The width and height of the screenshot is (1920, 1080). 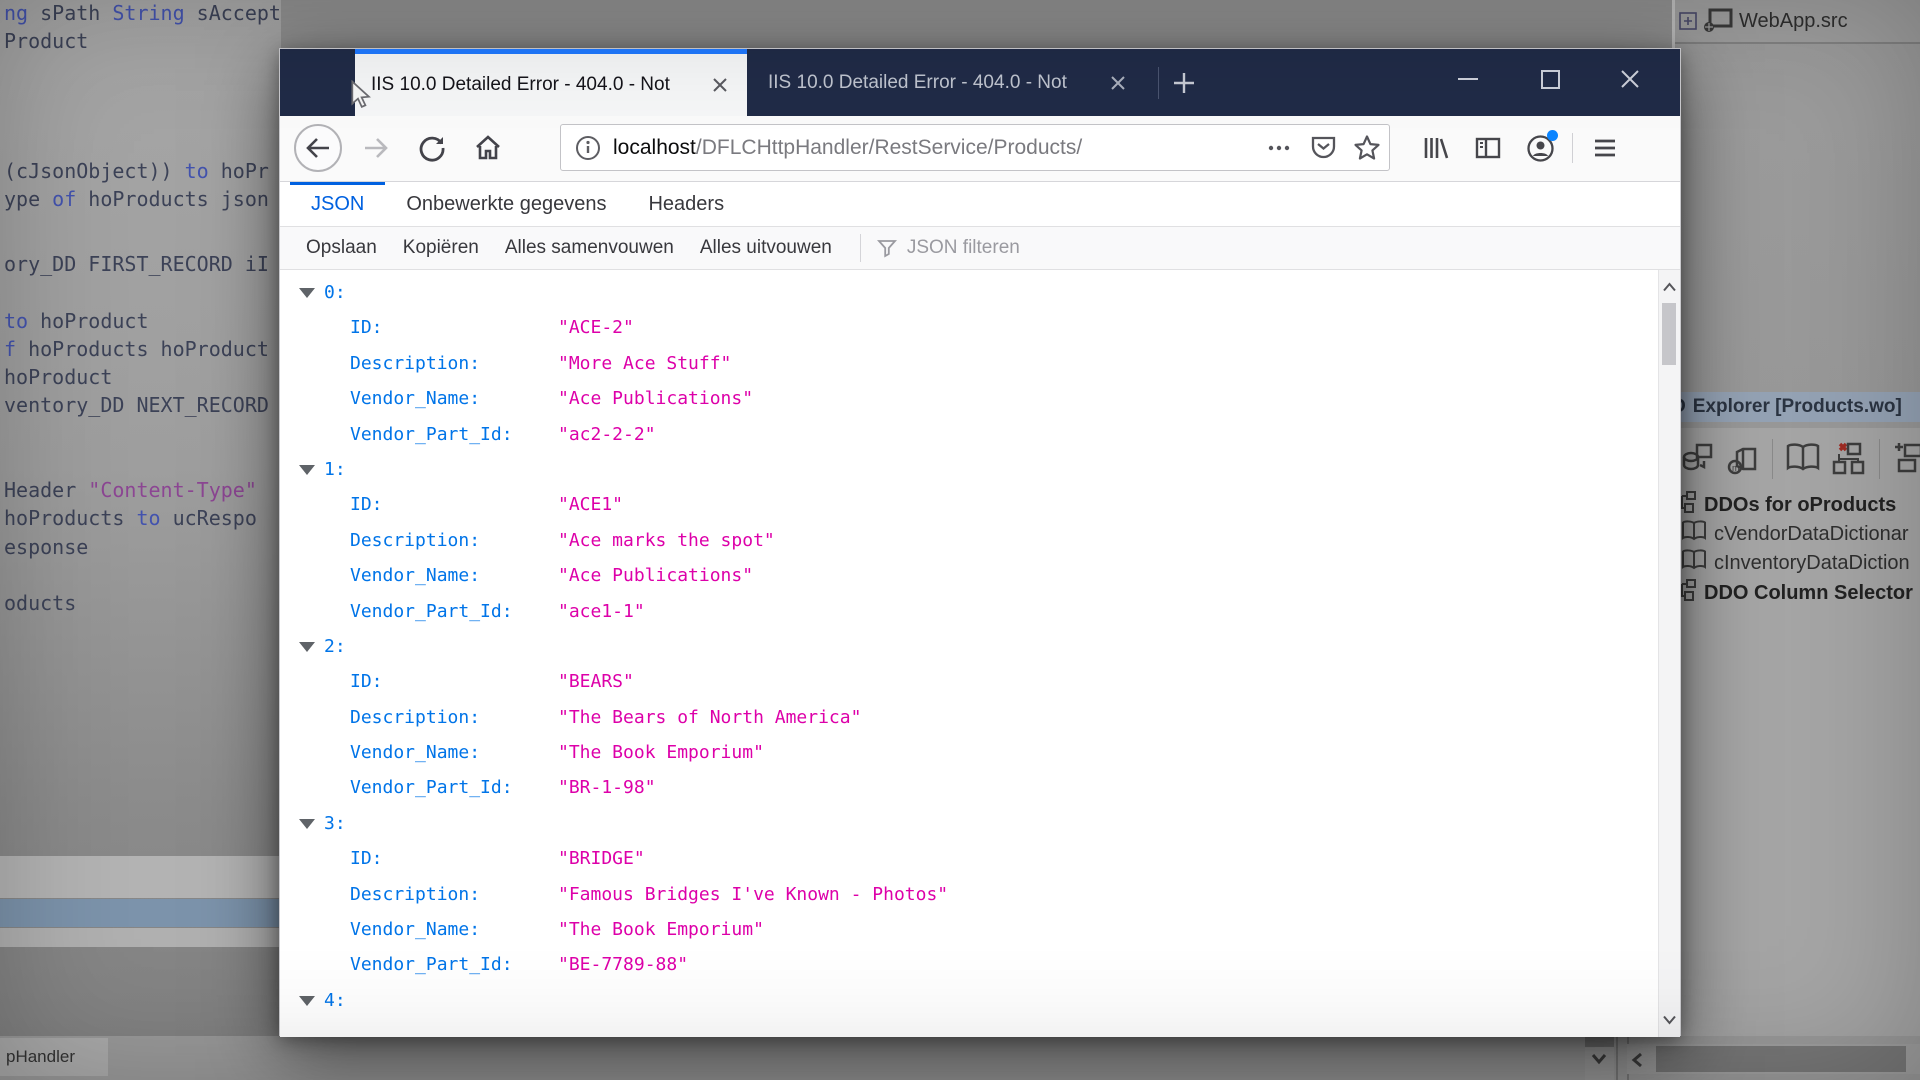 What do you see at coordinates (969, 292) in the screenshot?
I see `json-entry-header: 0:` at bounding box center [969, 292].